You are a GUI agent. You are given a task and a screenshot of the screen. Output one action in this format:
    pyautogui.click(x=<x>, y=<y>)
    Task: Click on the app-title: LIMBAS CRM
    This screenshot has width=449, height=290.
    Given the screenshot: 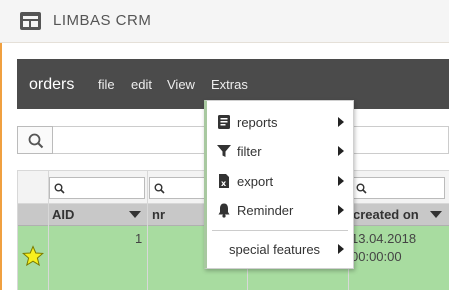 What is the action you would take?
    pyautogui.click(x=102, y=20)
    